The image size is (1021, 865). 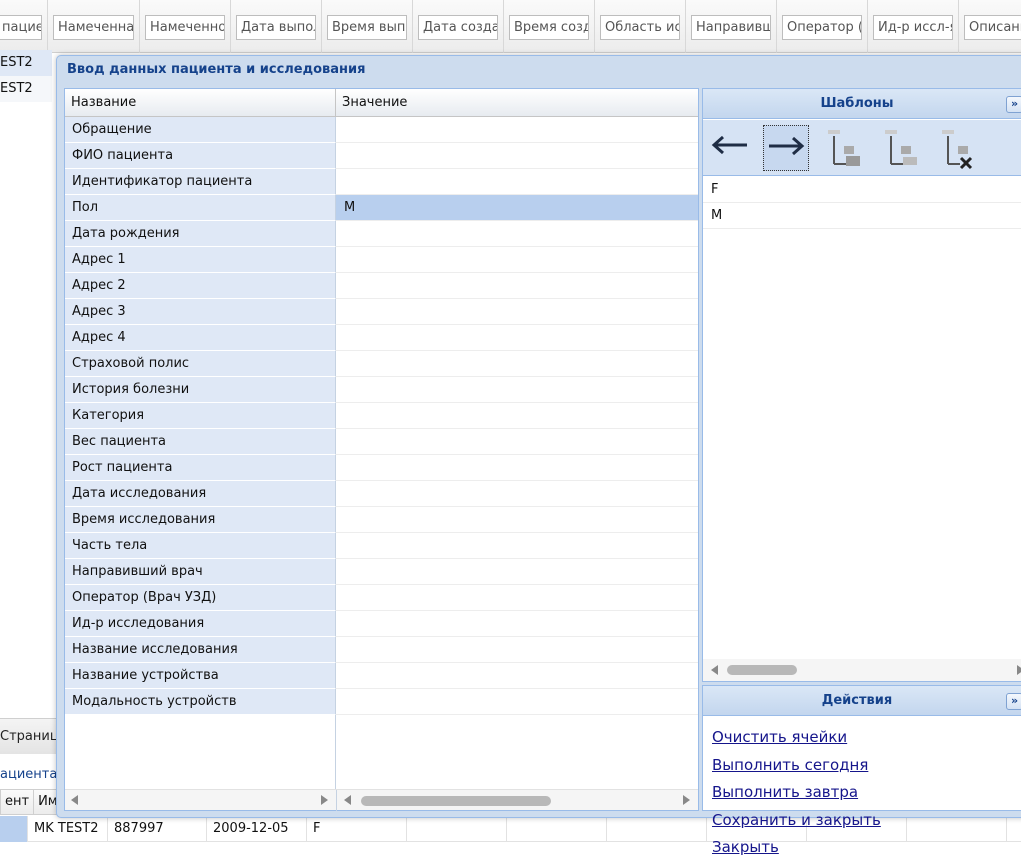 I want to click on property-row: Адрес 2, so click(x=381, y=286).